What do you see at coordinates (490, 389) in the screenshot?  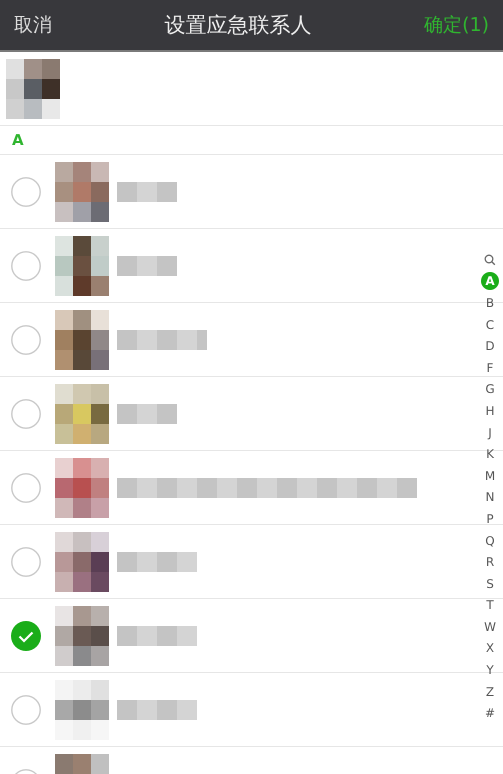 I see `index-letter: G` at bounding box center [490, 389].